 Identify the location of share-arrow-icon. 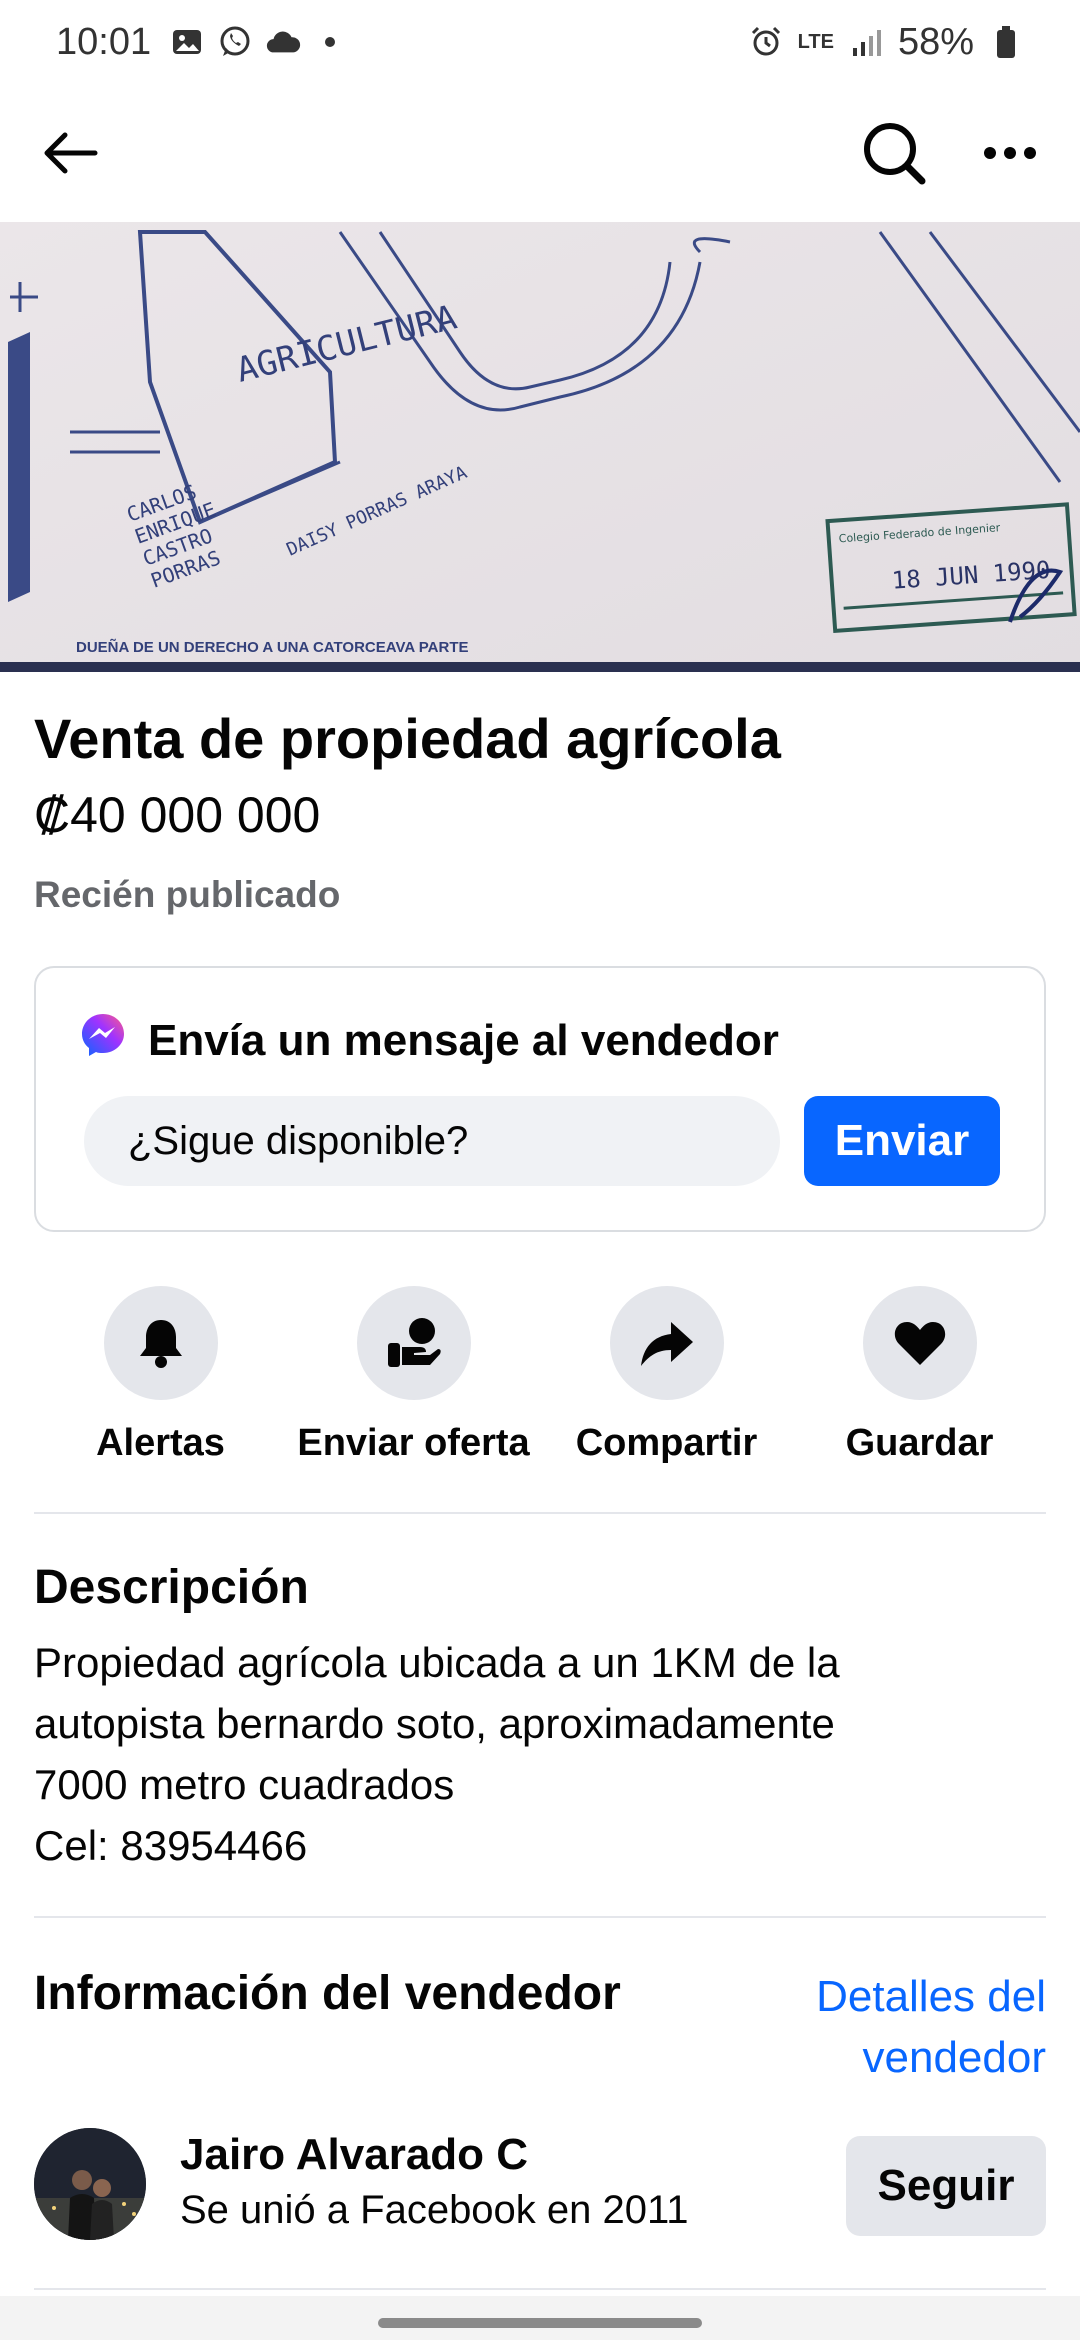
(666, 1344).